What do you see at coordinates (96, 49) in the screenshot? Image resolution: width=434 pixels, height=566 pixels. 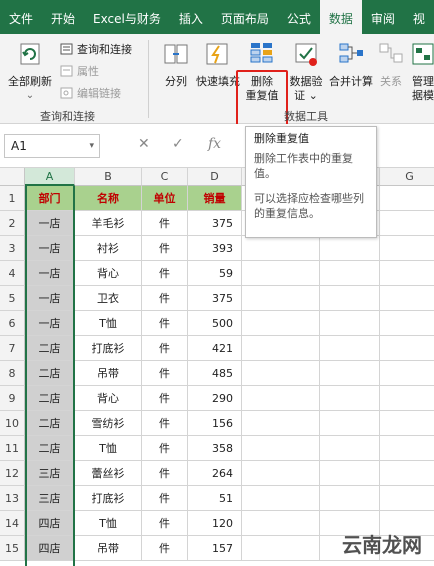 I see `queries-connections-button: 查询和连接` at bounding box center [96, 49].